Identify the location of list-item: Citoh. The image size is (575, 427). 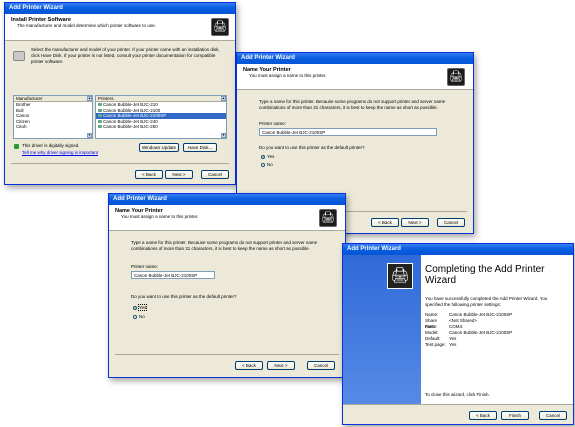
(53, 127).